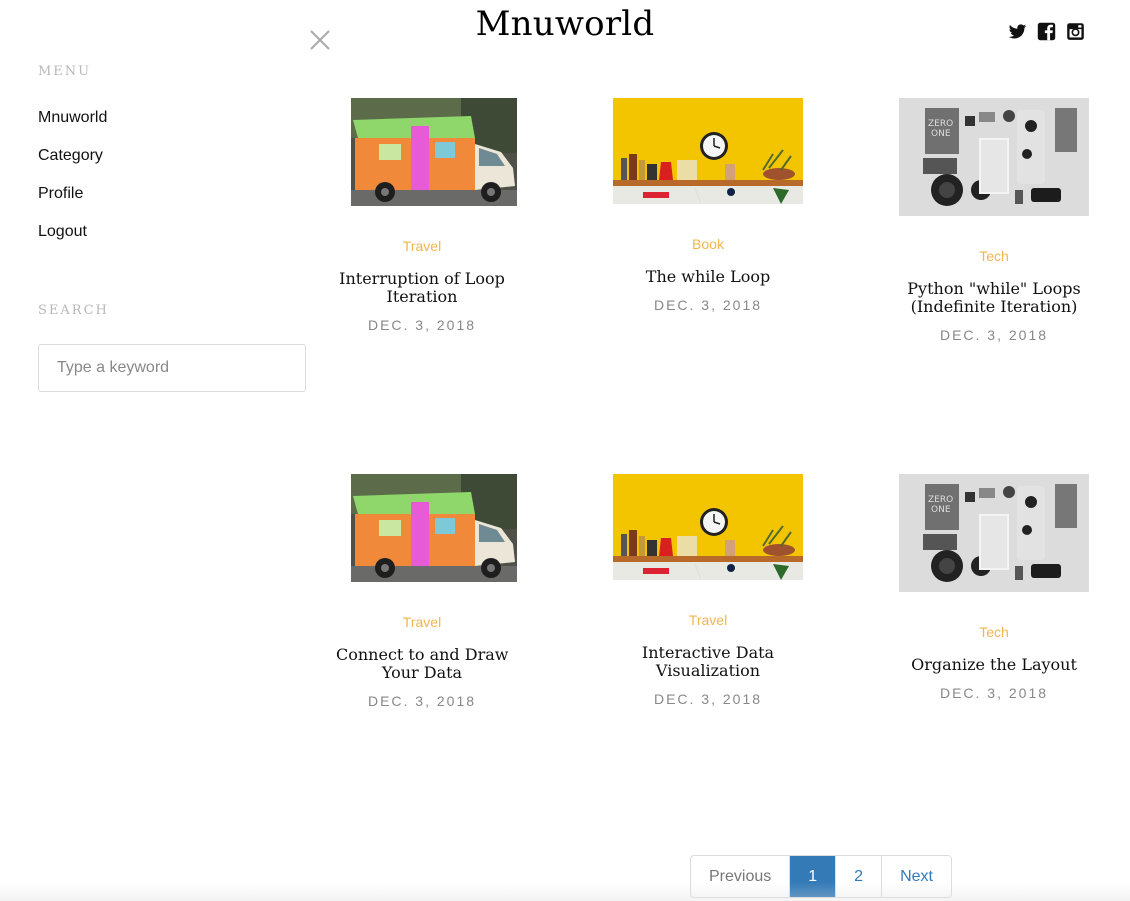 This screenshot has height=901, width=1130. I want to click on close-icon, so click(320, 40).